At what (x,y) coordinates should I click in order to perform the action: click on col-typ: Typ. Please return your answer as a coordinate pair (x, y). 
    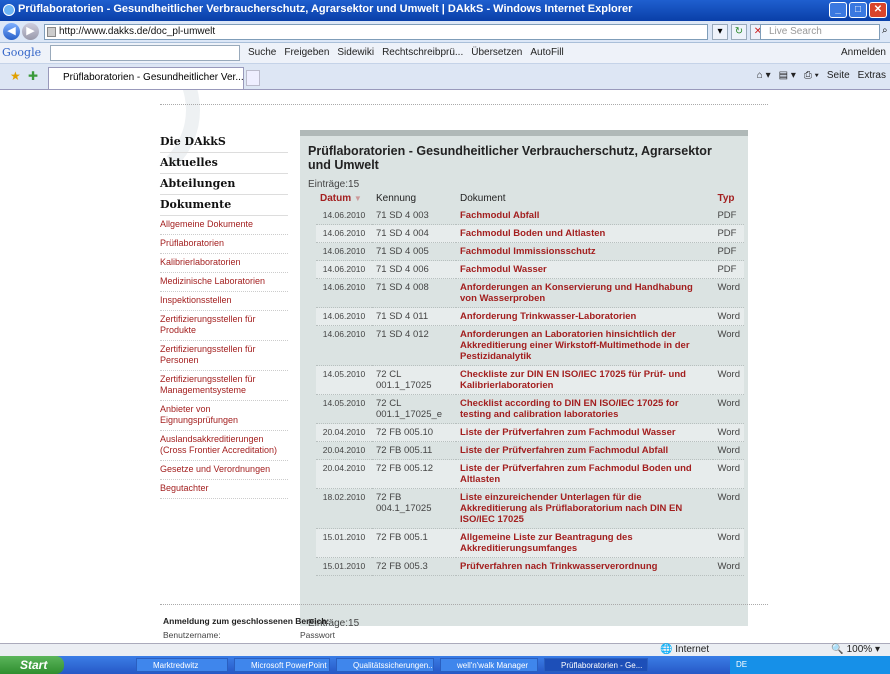
    Looking at the image, I should click on (728, 198).